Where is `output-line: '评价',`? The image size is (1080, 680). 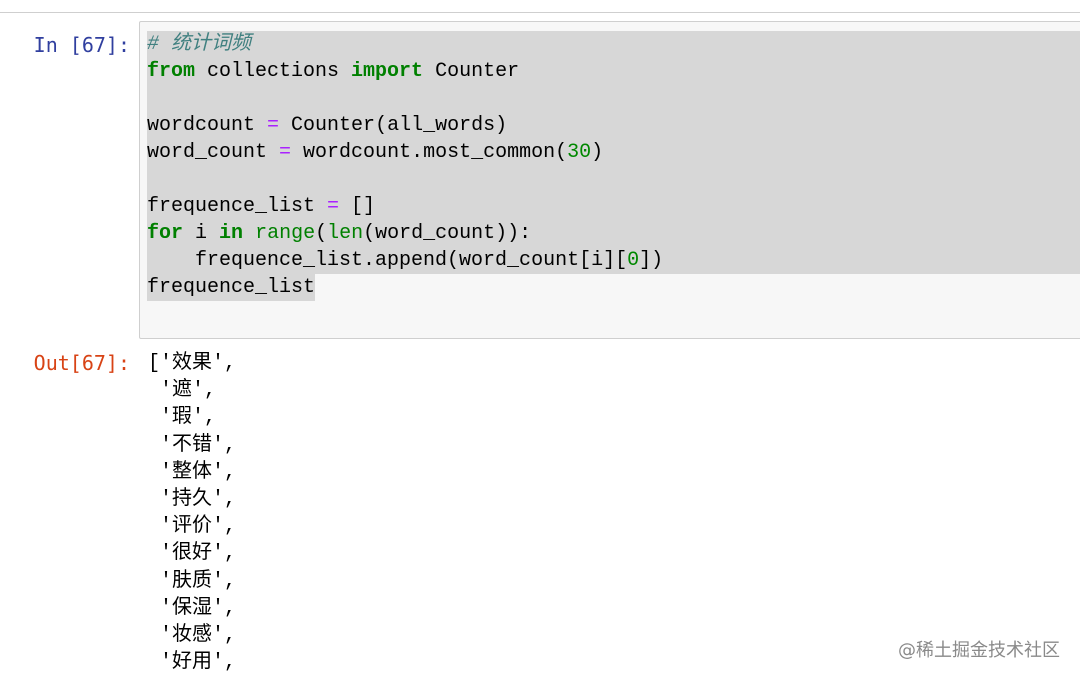 output-line: '评价', is located at coordinates (192, 527).